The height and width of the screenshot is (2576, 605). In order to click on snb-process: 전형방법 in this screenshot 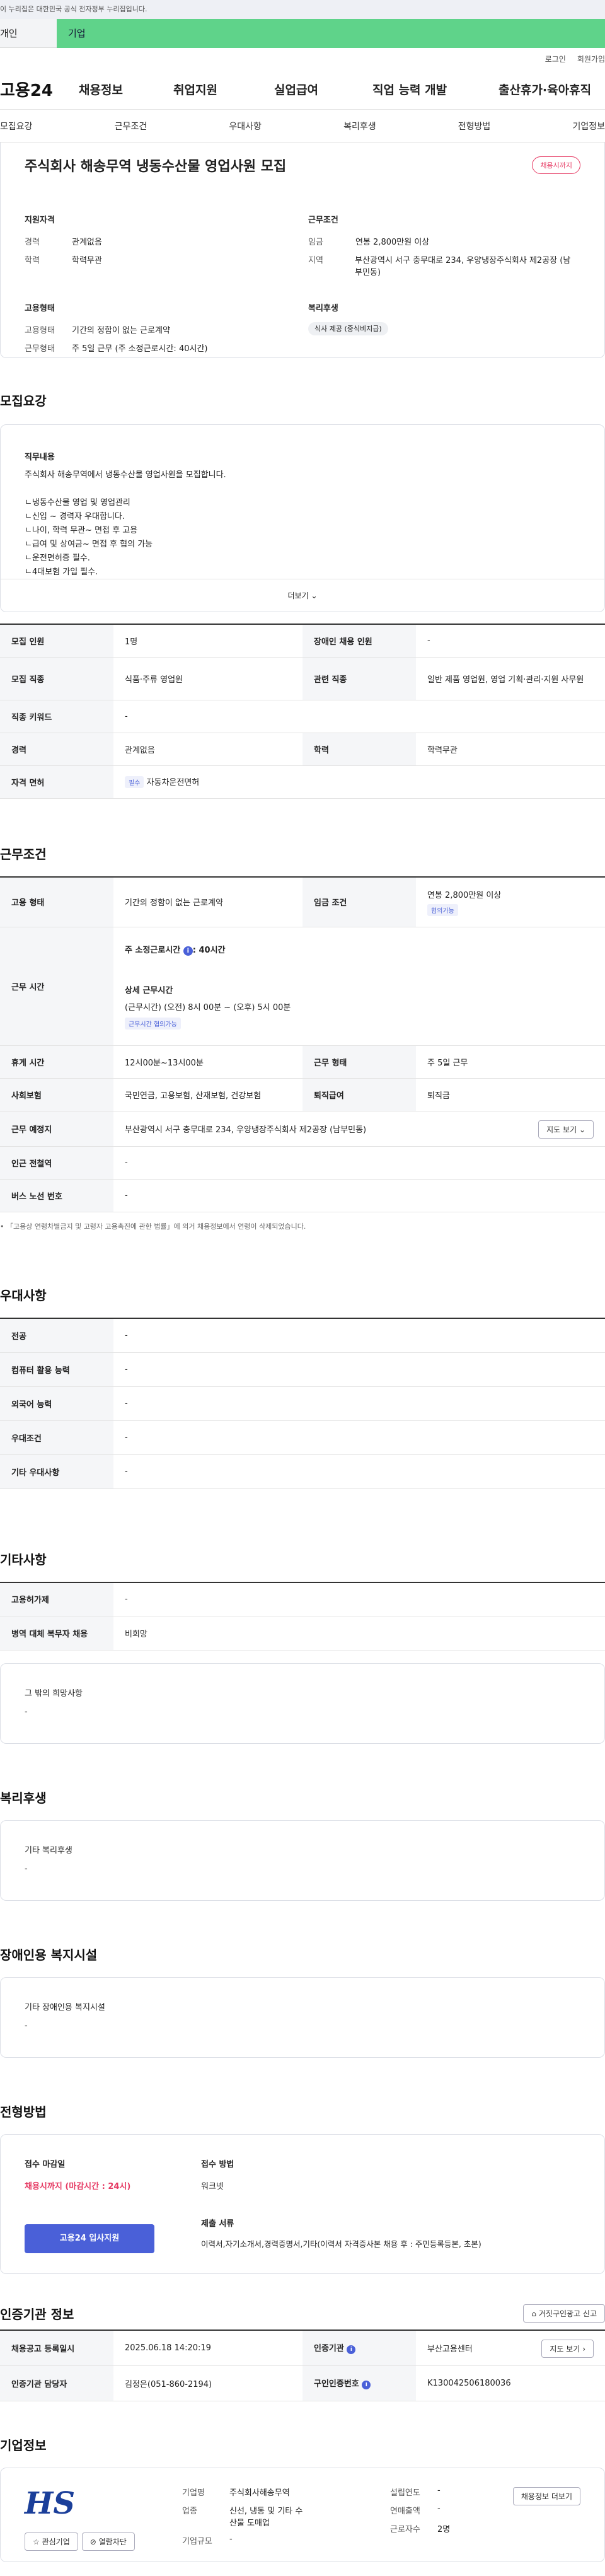, I will do `click(475, 126)`.